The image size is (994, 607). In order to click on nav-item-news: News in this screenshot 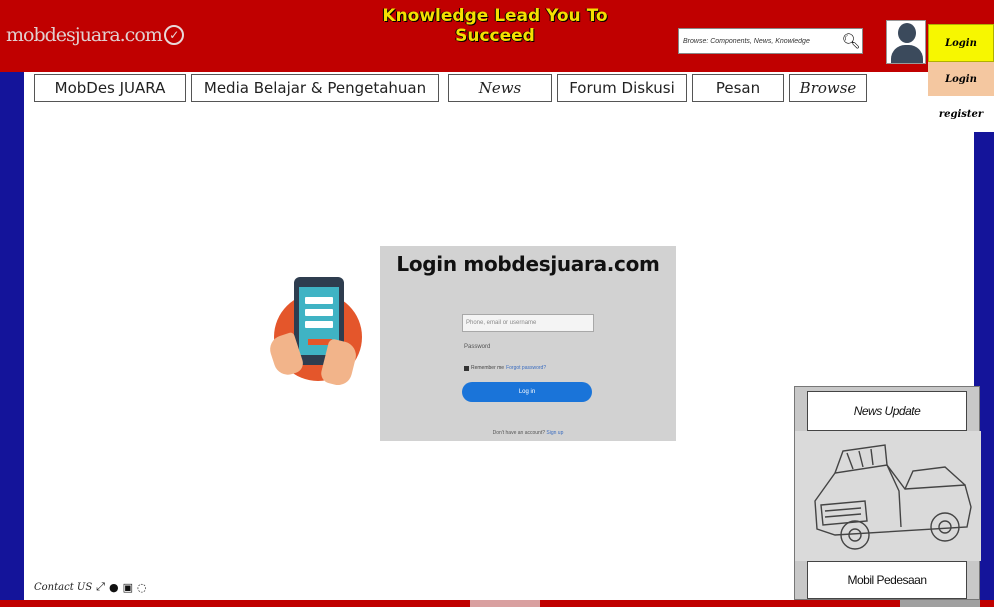, I will do `click(500, 88)`.